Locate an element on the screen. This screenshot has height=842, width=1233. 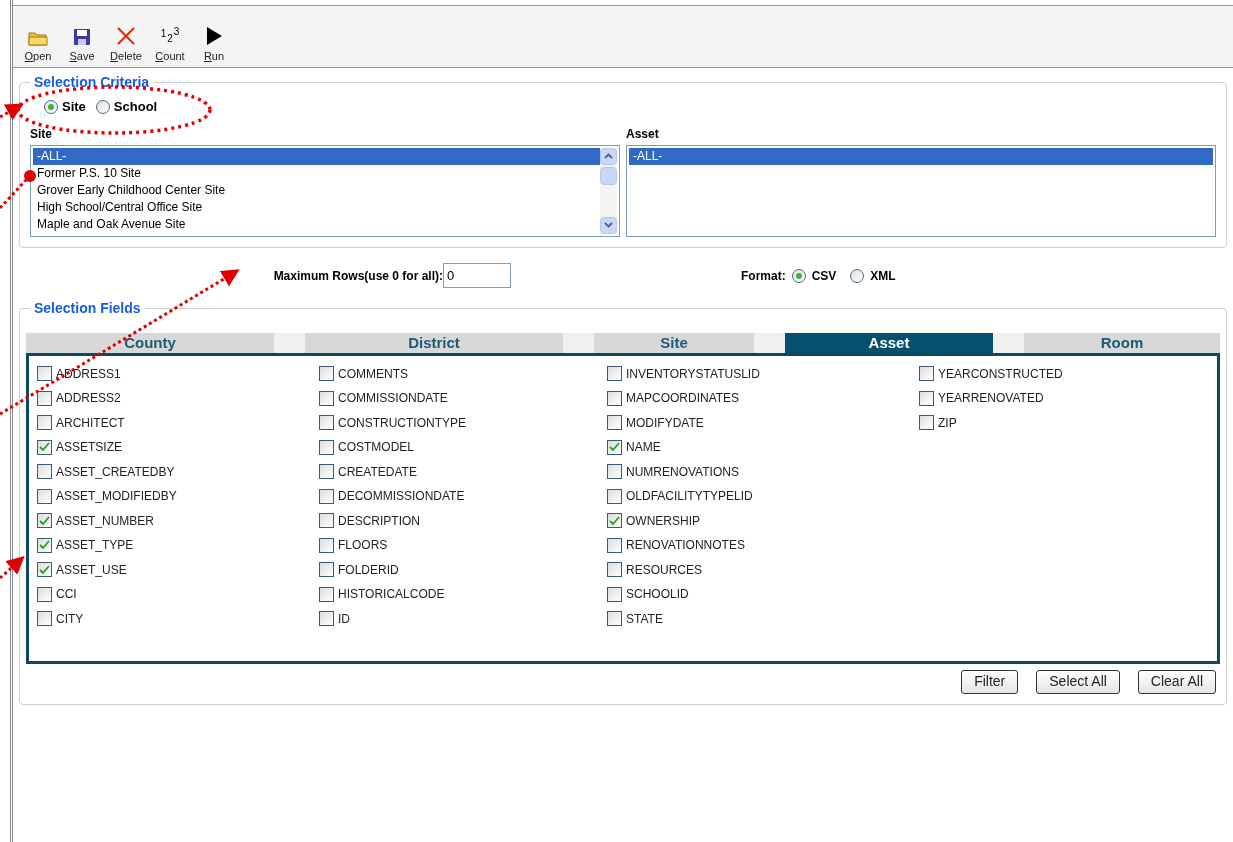
checkbox-label: NUMRENOVATIONS is located at coordinates (682, 472).